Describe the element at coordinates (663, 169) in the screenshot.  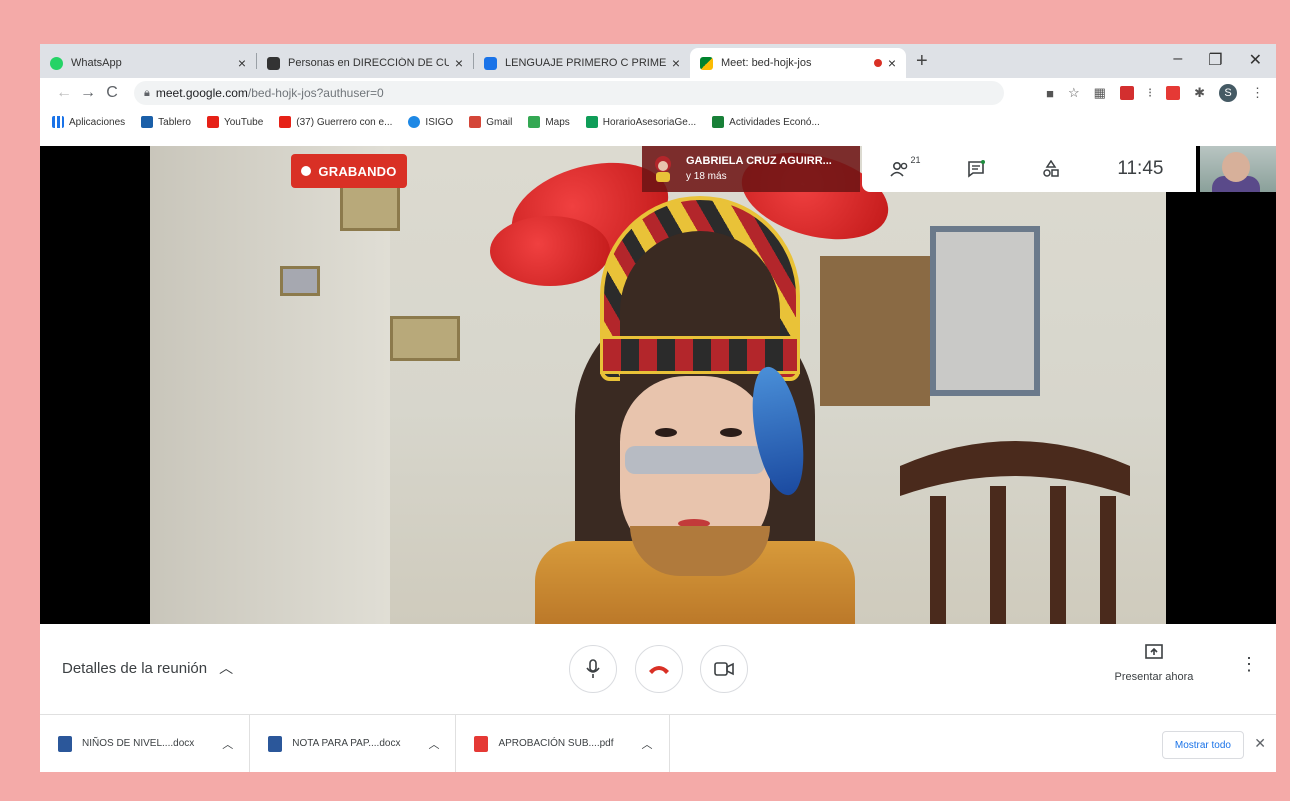
I see `presenter-avatar-icon` at that location.